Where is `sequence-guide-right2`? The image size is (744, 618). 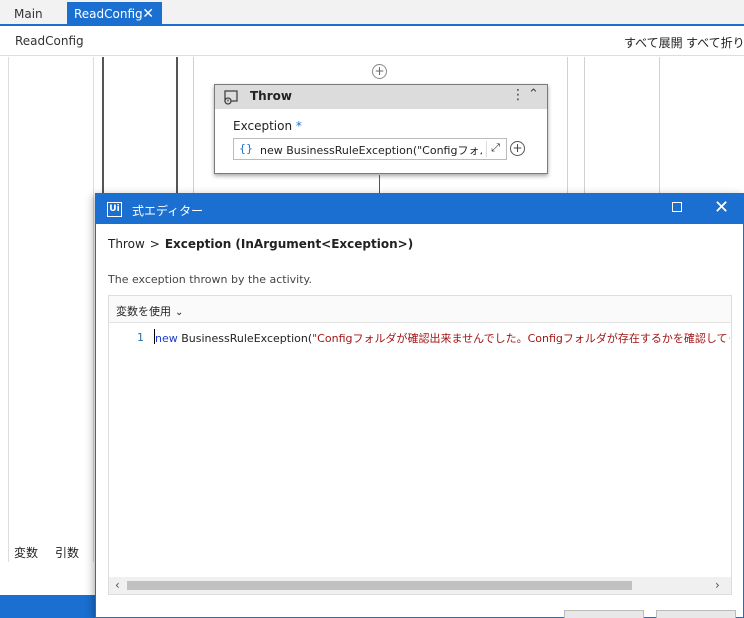
sequence-guide-right2 is located at coordinates (584, 127).